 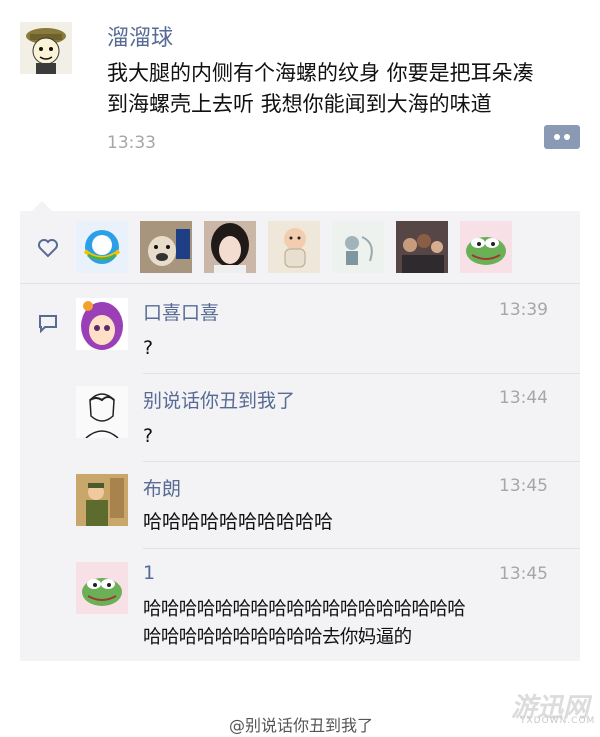 I want to click on group-photo-icon, so click(x=422, y=247).